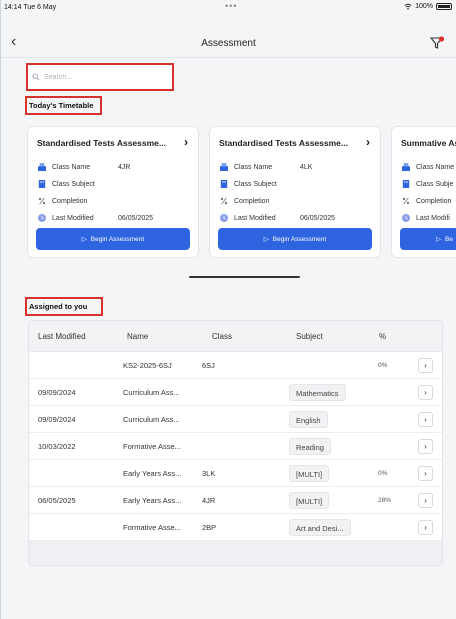 This screenshot has height=619, width=456. Describe the element at coordinates (244, 277) in the screenshot. I see `carousel-scroll-indicator` at that location.